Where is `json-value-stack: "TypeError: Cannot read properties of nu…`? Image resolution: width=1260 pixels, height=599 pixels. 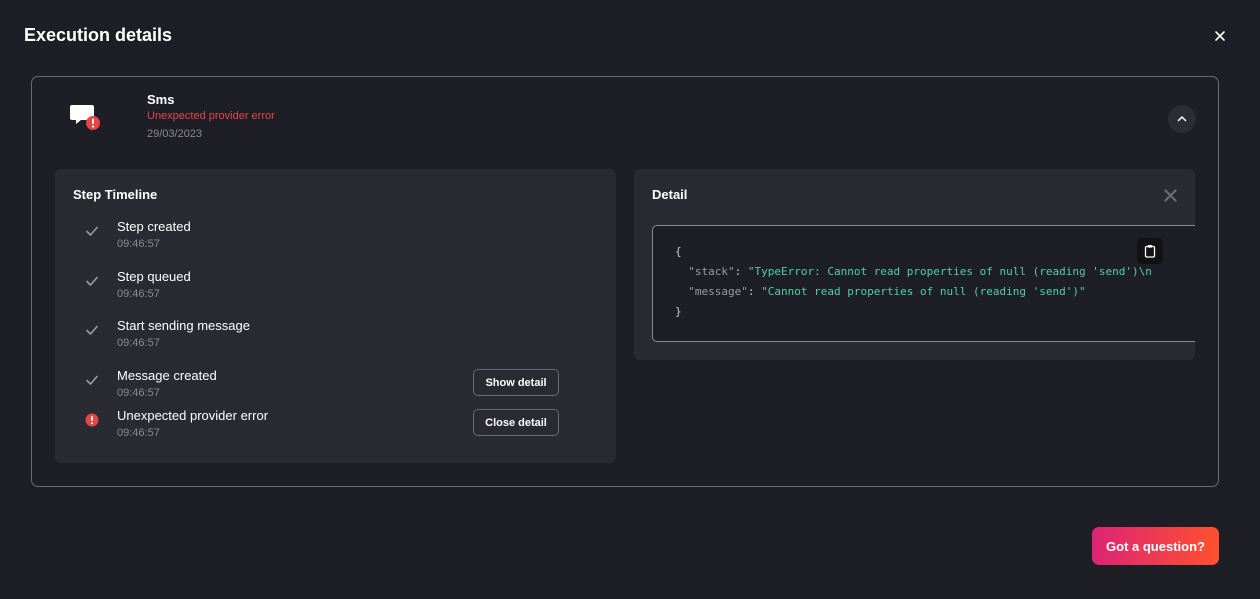 json-value-stack: "TypeError: Cannot read properties of nu… is located at coordinates (962, 271).